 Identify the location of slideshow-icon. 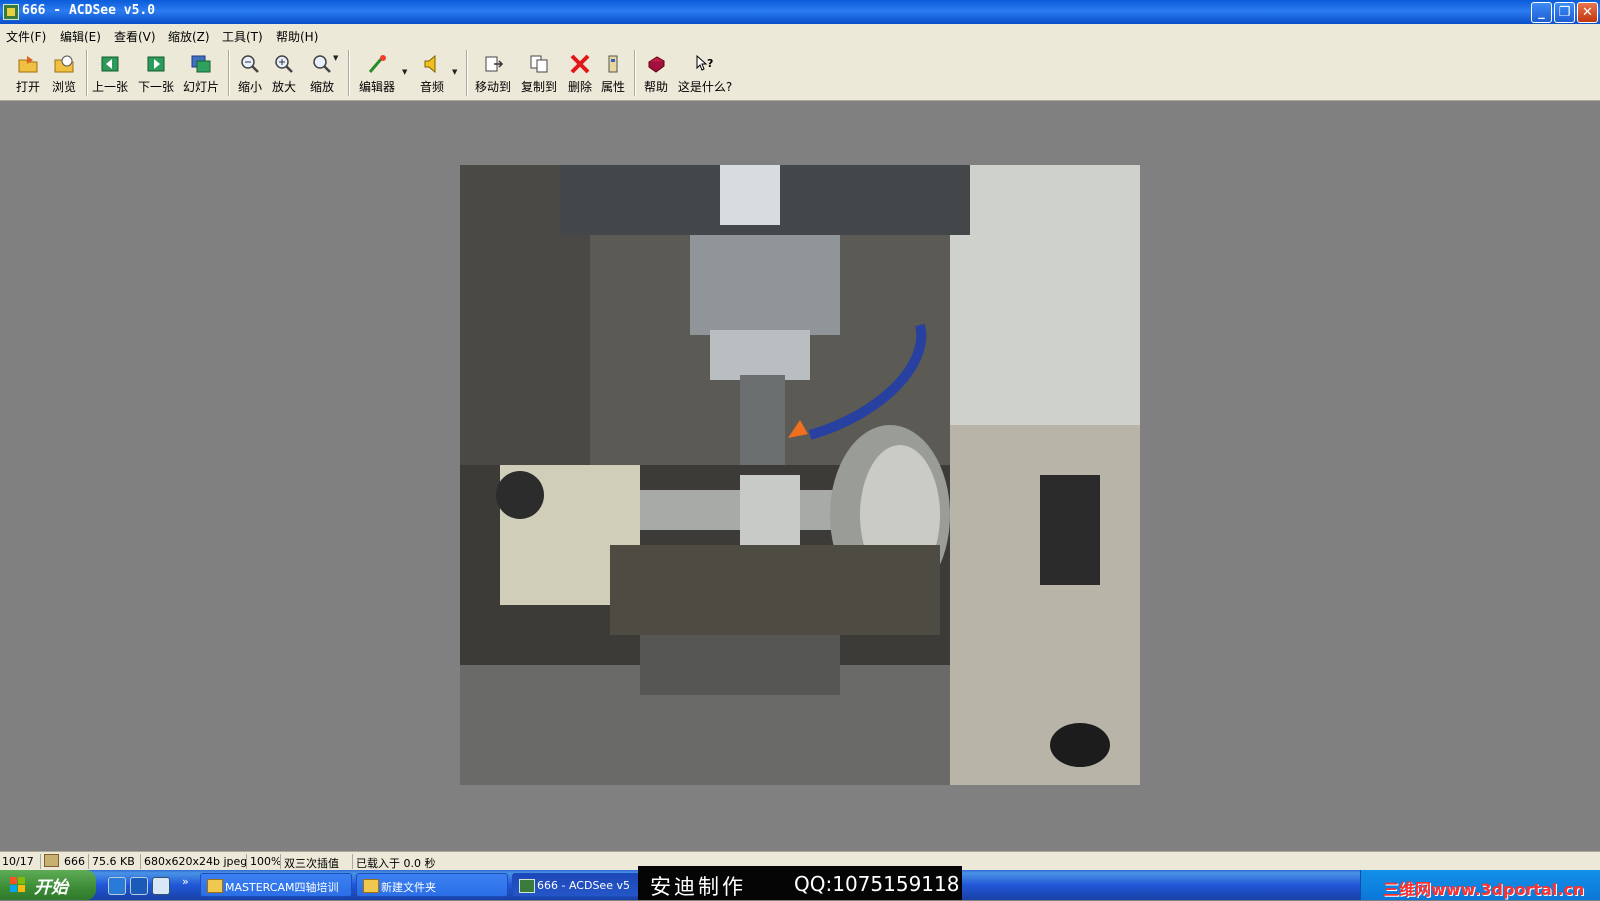
(201, 64).